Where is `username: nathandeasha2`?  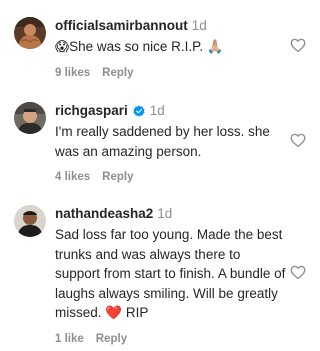
username: nathandeasha2 is located at coordinates (104, 213).